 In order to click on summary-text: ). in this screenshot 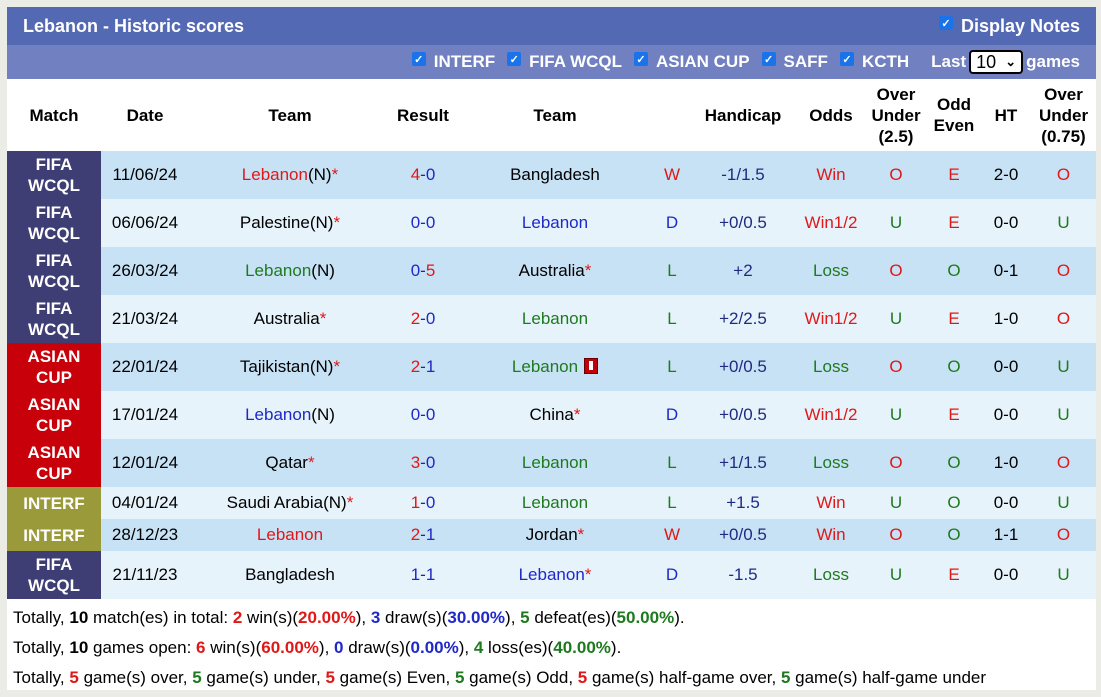, I will do `click(679, 617)`.